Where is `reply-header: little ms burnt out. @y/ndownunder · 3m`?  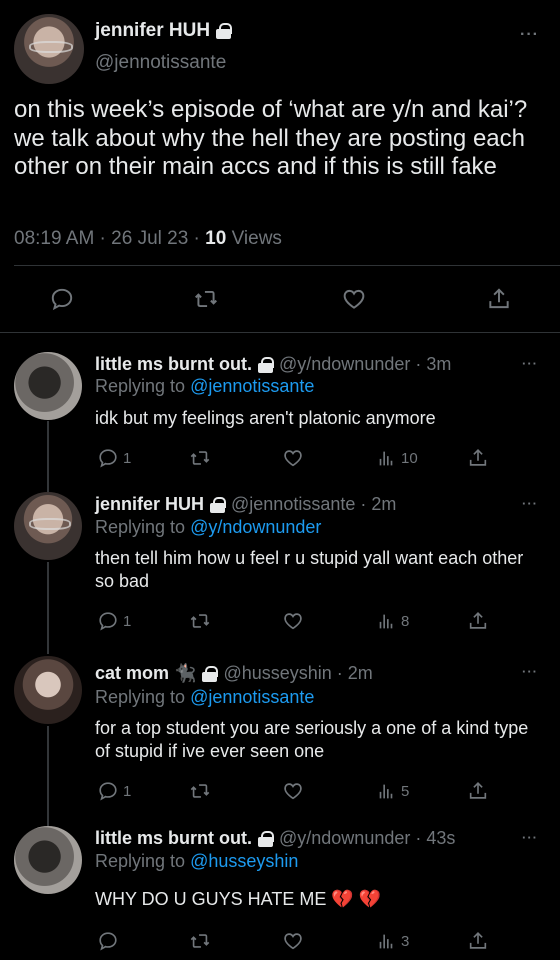
reply-header: little ms burnt out. @y/ndownunder · 3m is located at coordinates (273, 364).